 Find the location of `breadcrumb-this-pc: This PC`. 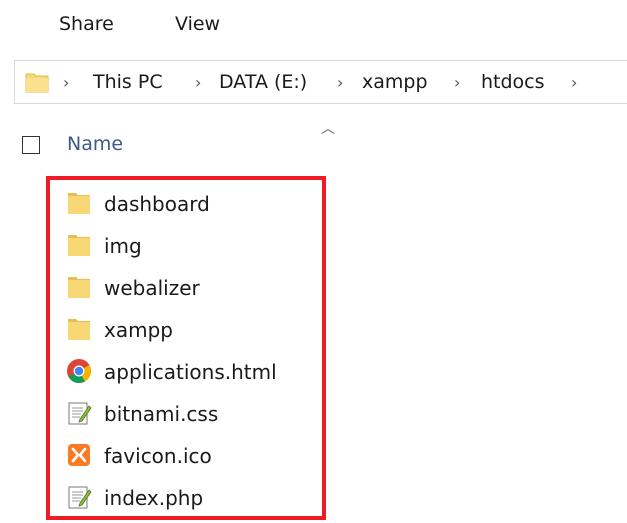

breadcrumb-this-pc: This PC is located at coordinates (128, 82).